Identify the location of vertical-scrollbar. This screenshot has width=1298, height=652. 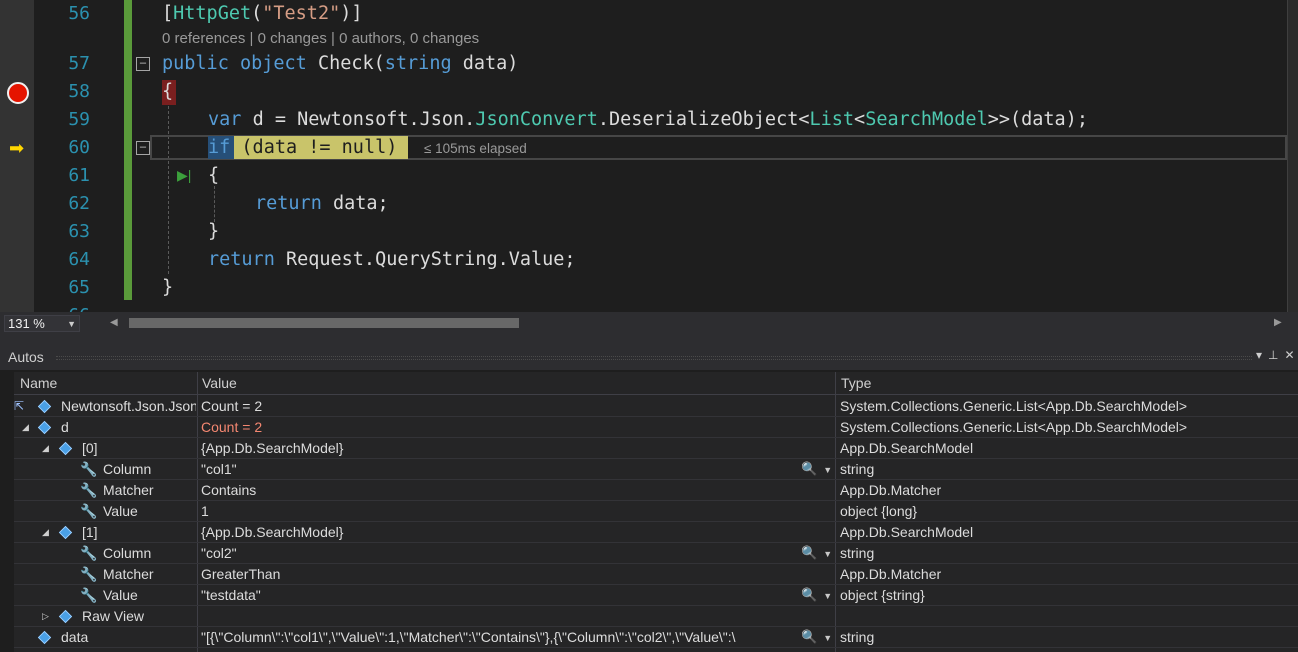
(1292, 156).